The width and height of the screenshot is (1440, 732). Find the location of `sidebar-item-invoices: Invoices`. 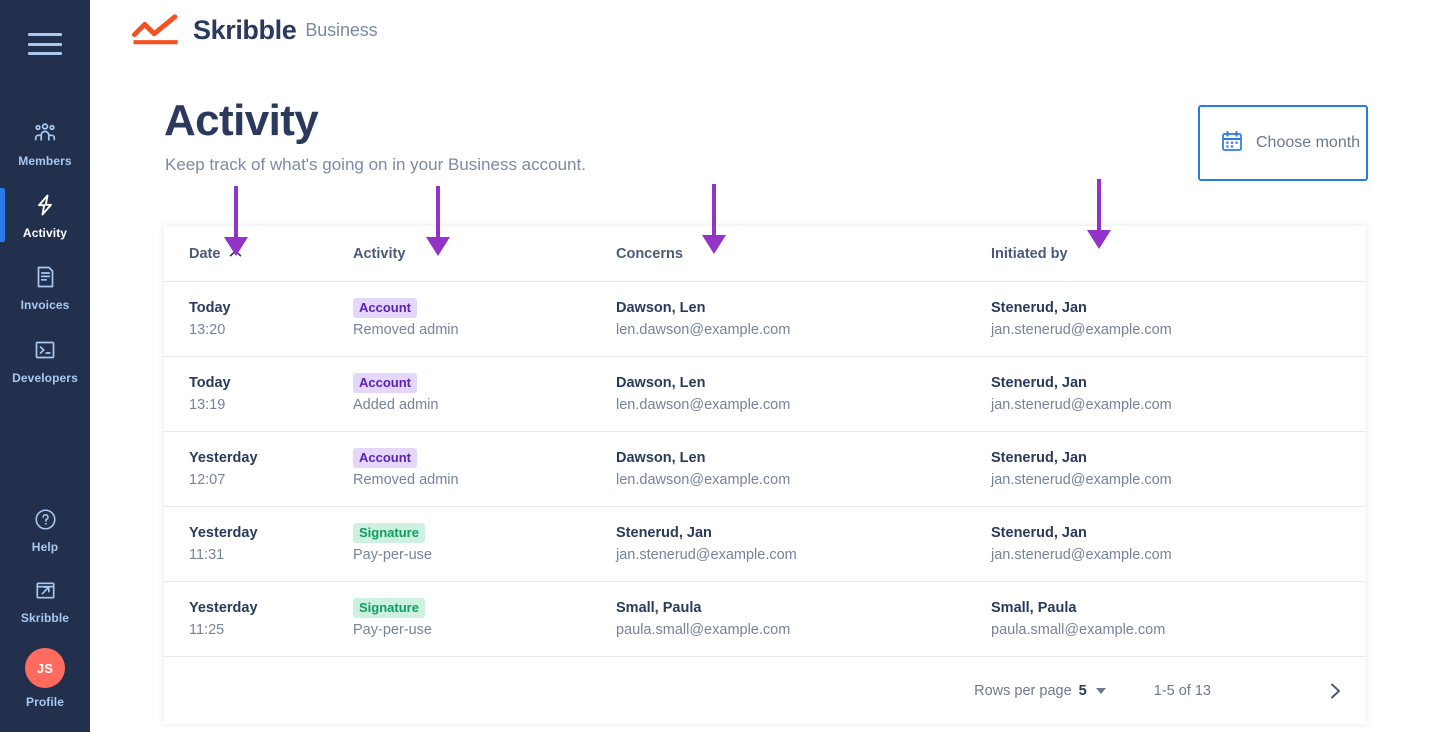

sidebar-item-invoices: Invoices is located at coordinates (45, 287).